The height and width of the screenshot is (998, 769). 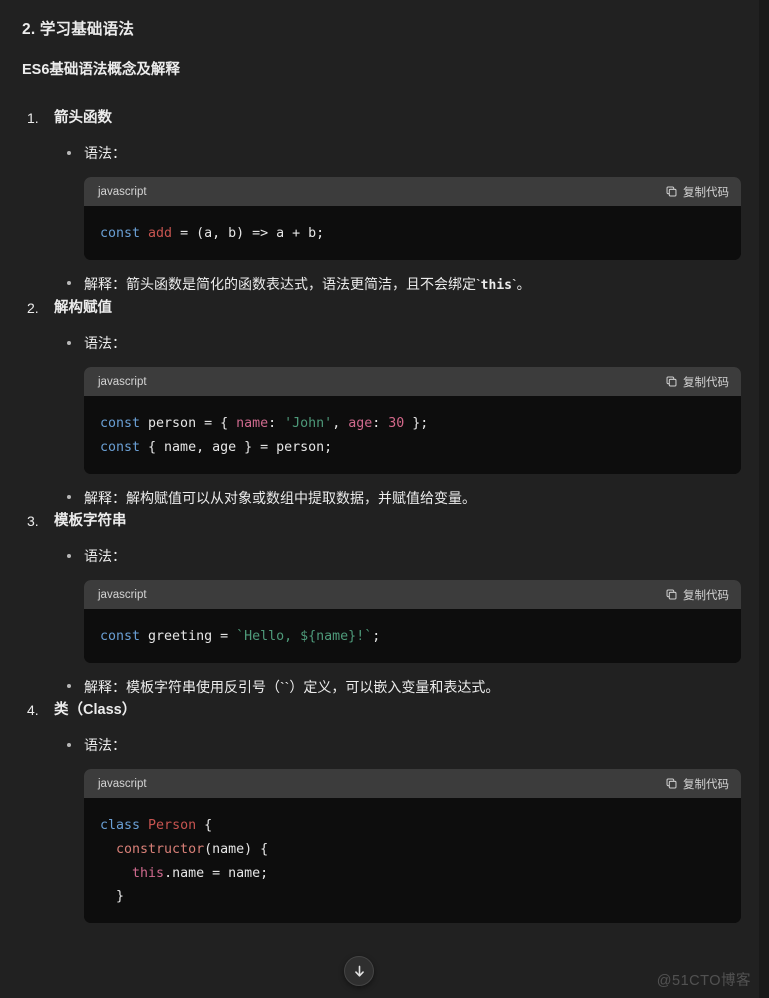 What do you see at coordinates (248, 234) in the screenshot?
I see `code-token: = (a, b) => a + b;` at bounding box center [248, 234].